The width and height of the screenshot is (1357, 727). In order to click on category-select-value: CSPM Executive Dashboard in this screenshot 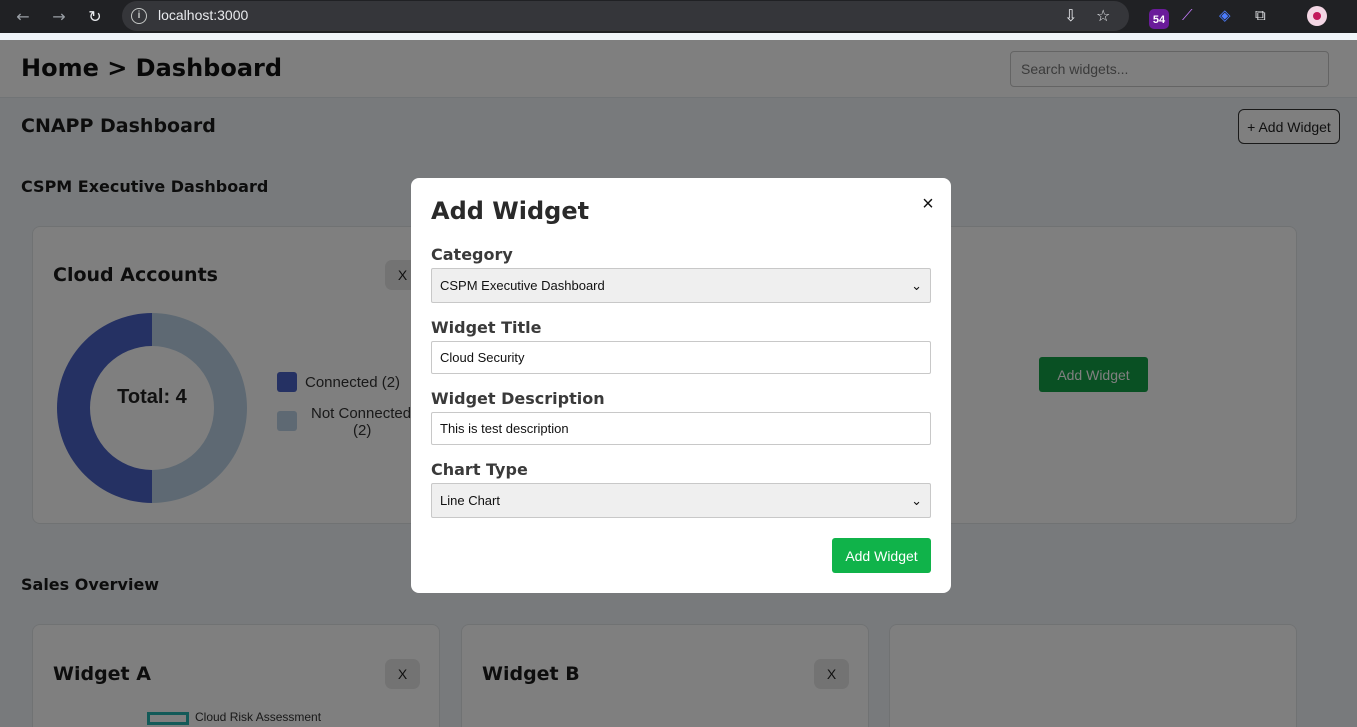, I will do `click(522, 285)`.